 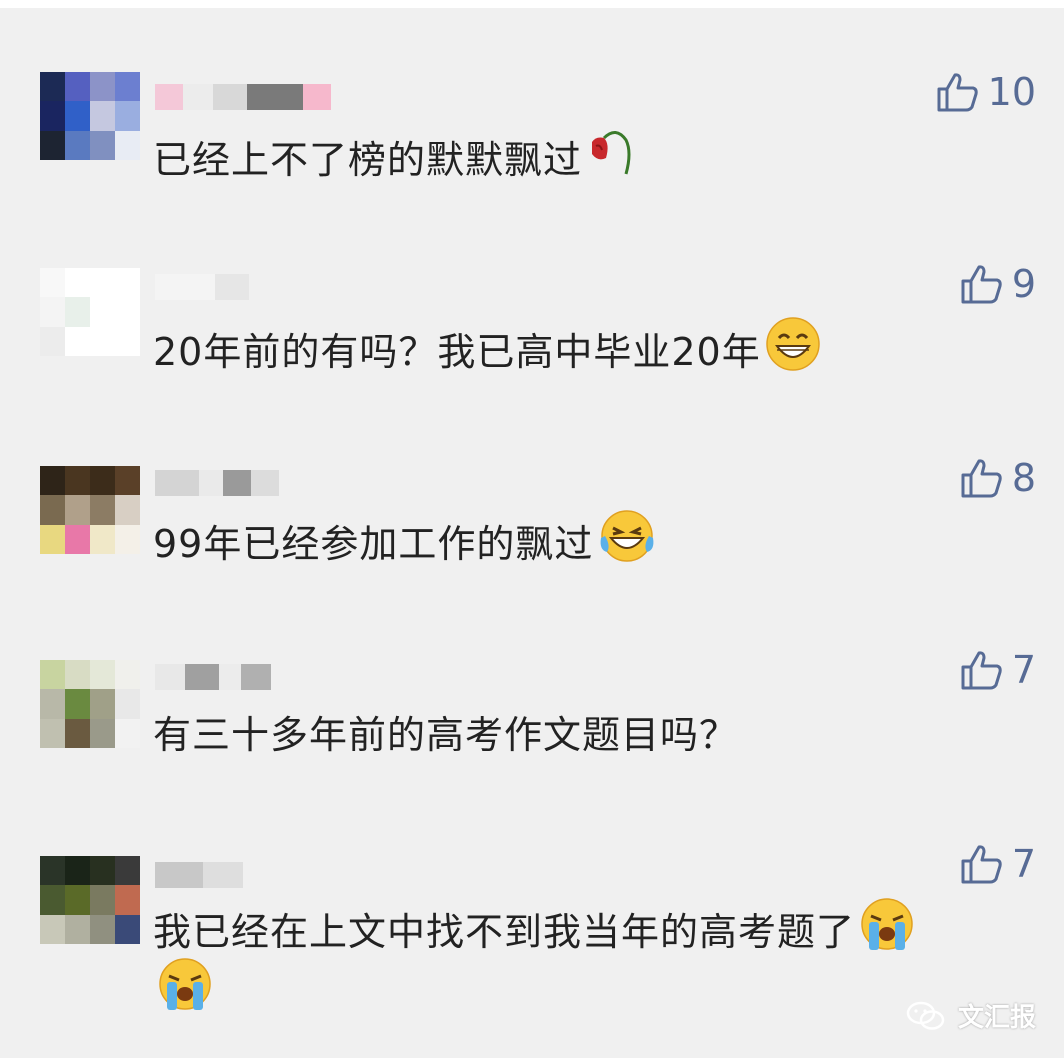 I want to click on comment-text: 我已经在上文中找不到我当年的高考题了, so click(x=534, y=928).